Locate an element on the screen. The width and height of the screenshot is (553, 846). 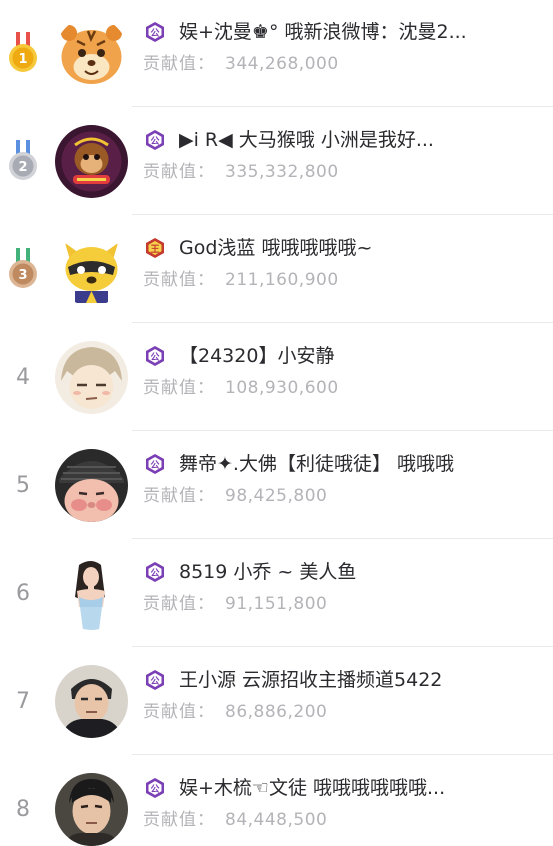
bronze-medal-icon: 3 is located at coordinates (23, 267).